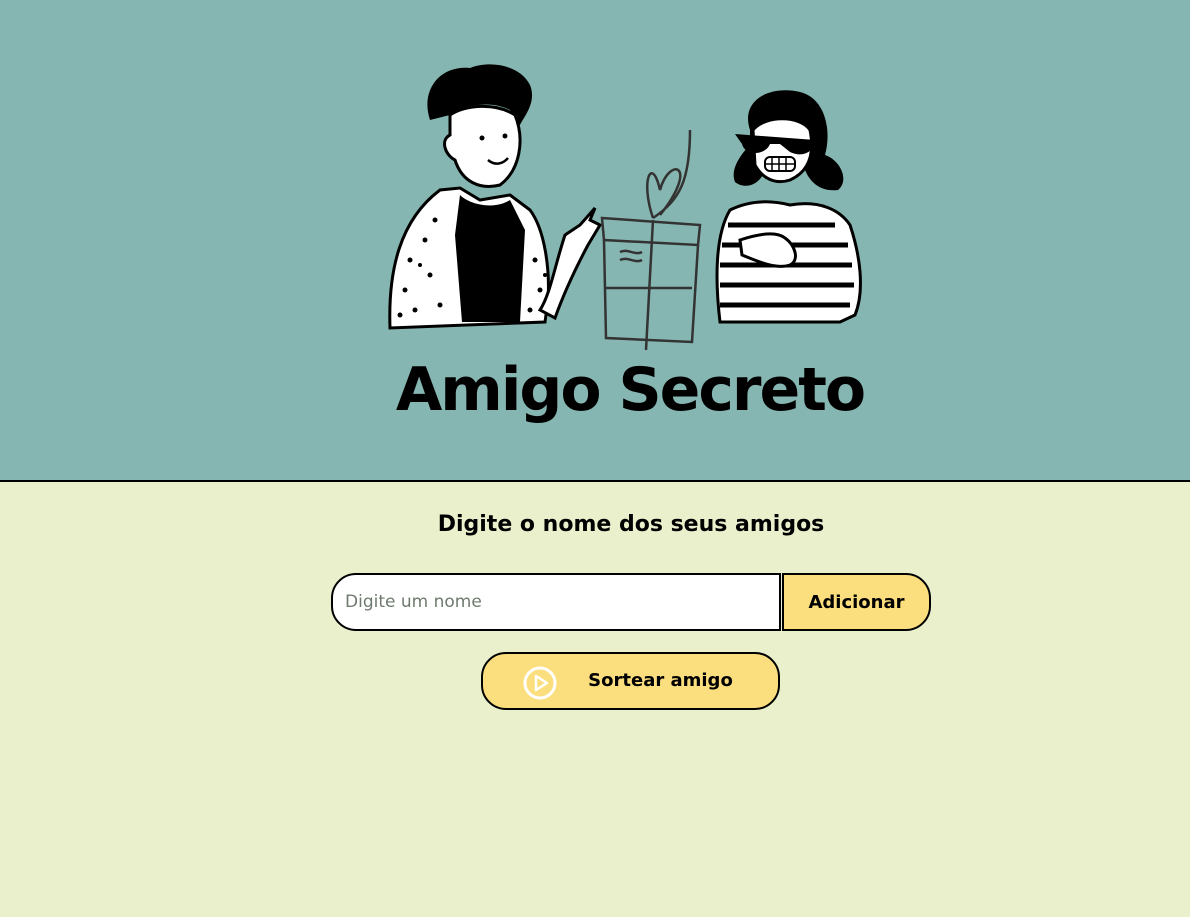 Image resolution: width=1190 pixels, height=917 pixels. What do you see at coordinates (651, 240) in the screenshot?
I see `gift-box-icon` at bounding box center [651, 240].